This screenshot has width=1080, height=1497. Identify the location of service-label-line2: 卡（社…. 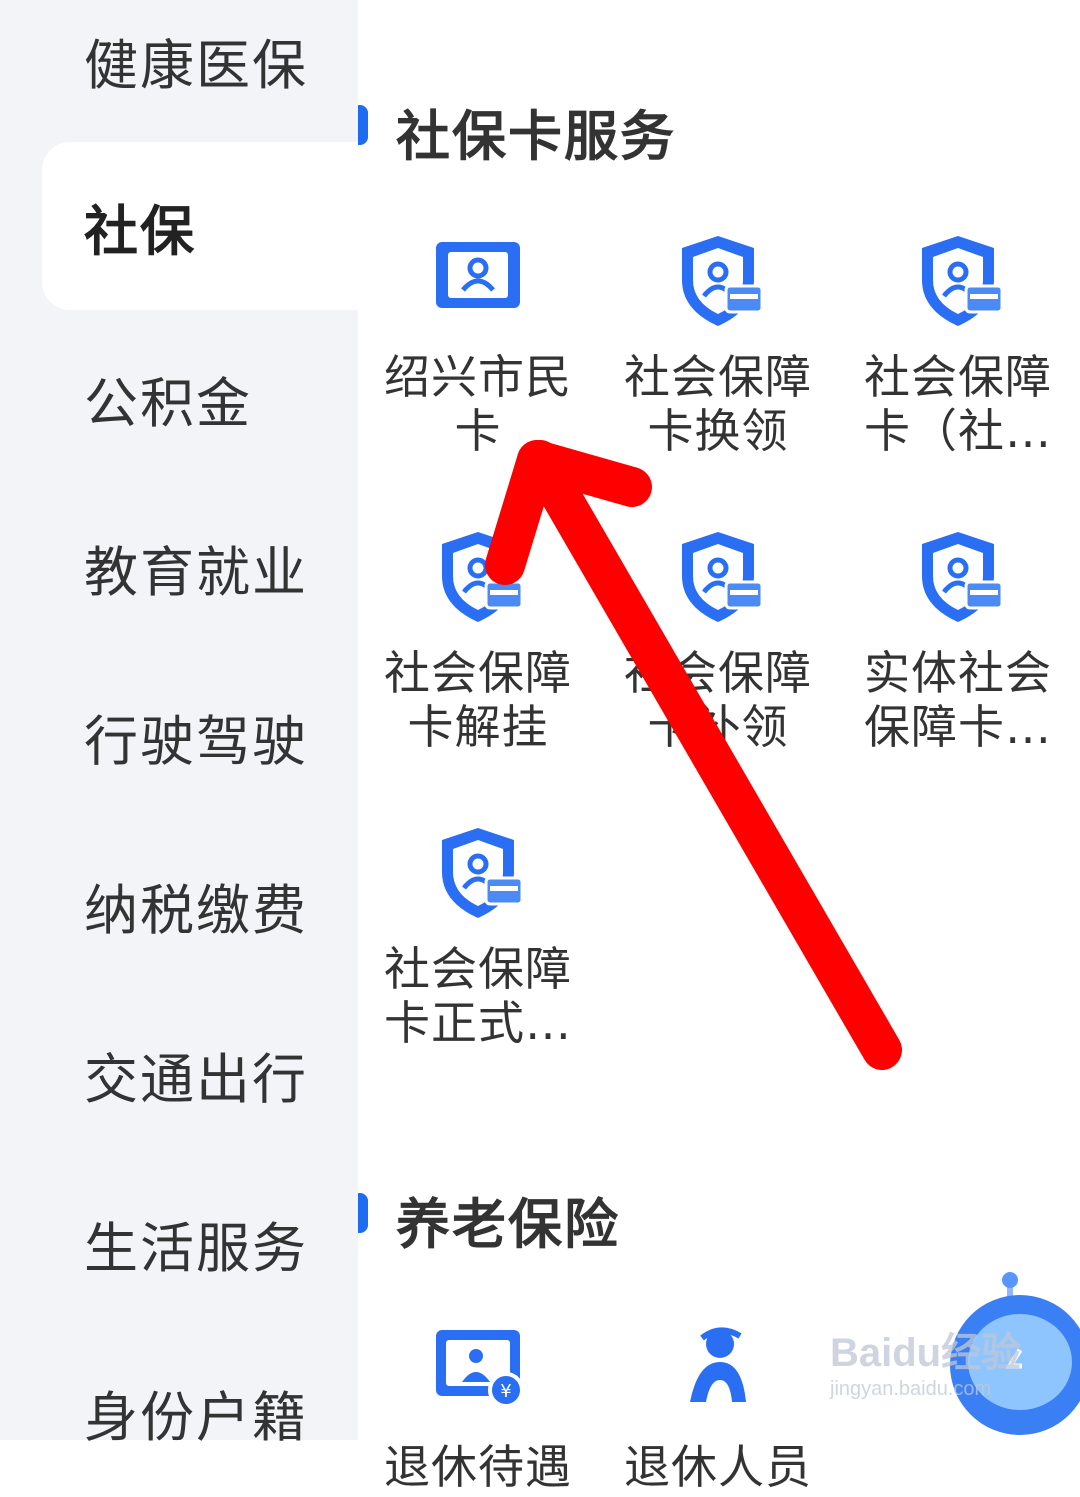
(958, 431).